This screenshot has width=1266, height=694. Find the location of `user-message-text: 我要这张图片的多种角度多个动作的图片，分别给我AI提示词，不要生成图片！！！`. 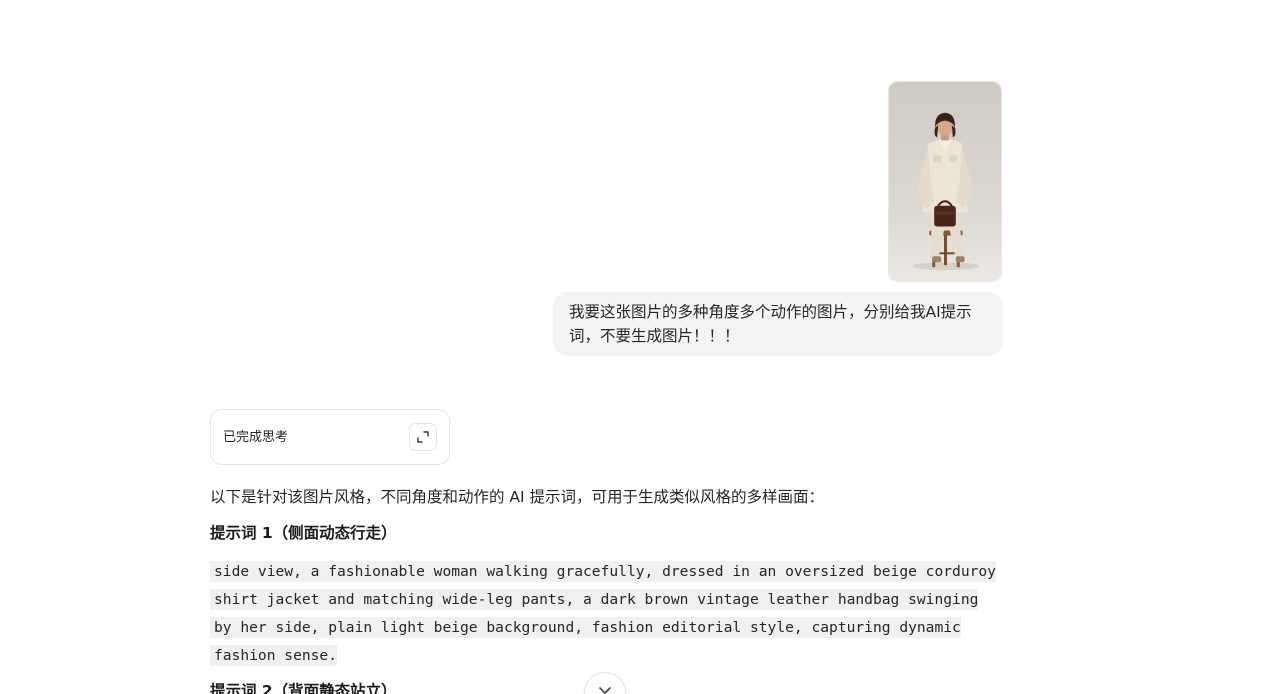

user-message-text: 我要这张图片的多种角度多个动作的图片，分别给我AI提示词，不要生成图片！！！ is located at coordinates (770, 324).